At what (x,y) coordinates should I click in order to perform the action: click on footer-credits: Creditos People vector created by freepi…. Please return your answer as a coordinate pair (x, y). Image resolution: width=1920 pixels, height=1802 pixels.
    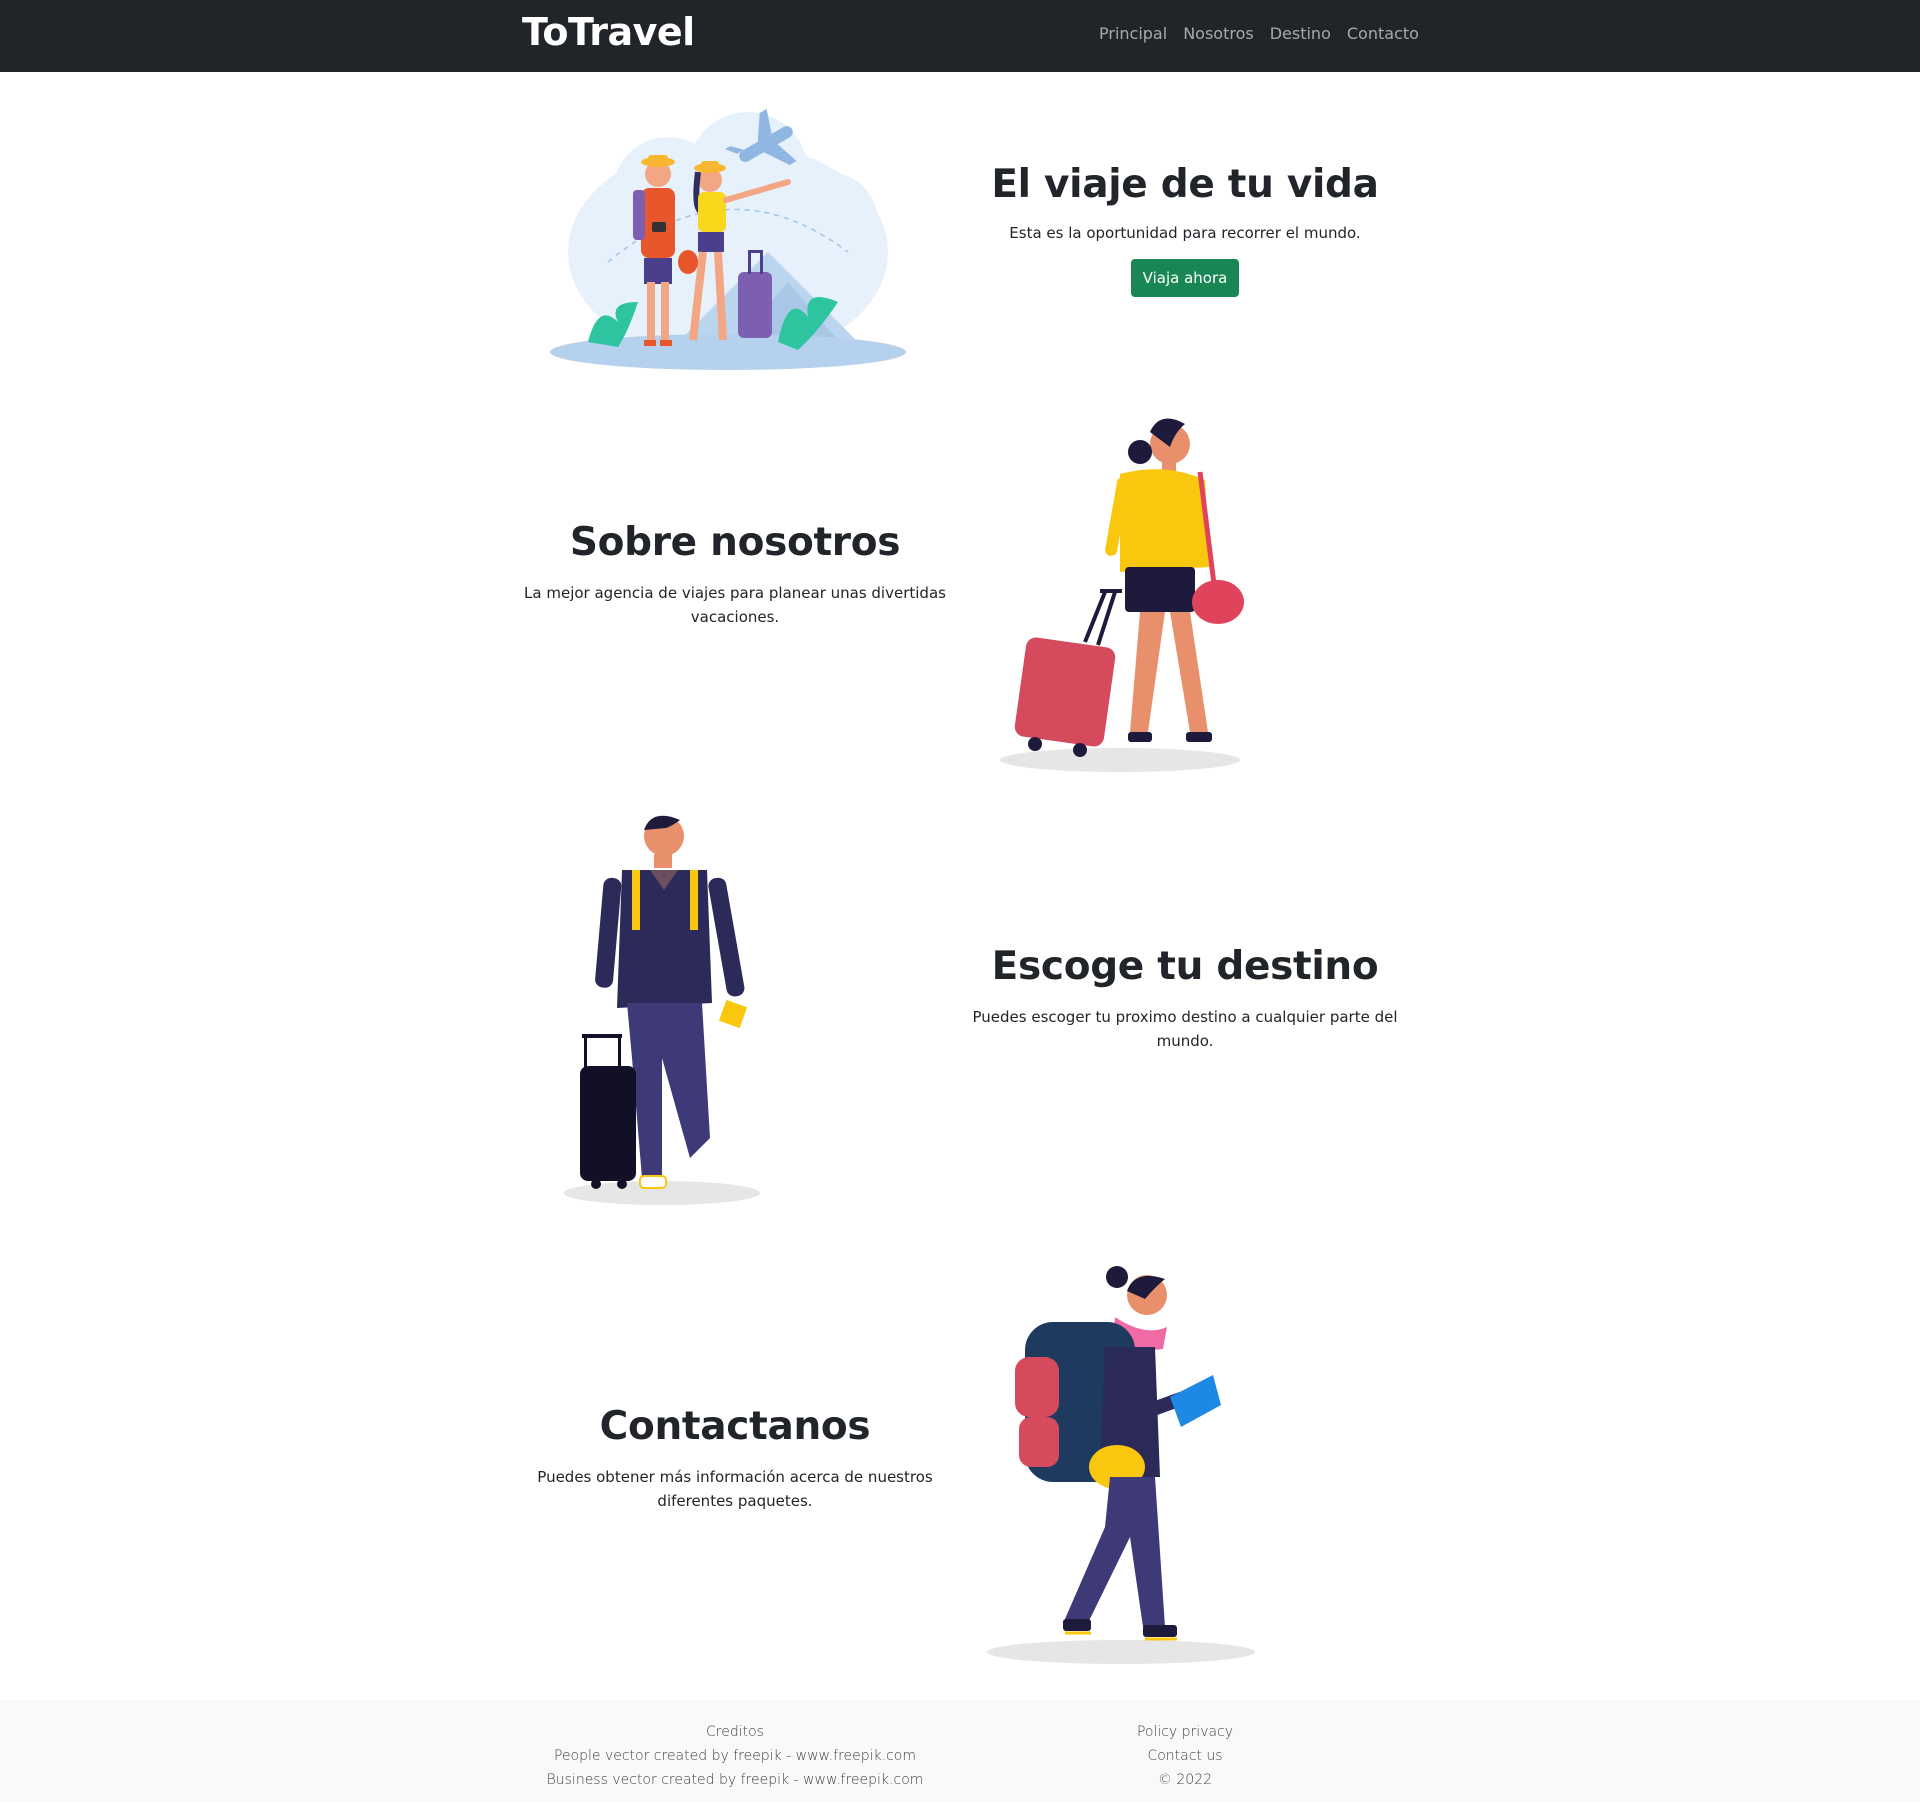
    Looking at the image, I should click on (735, 1756).